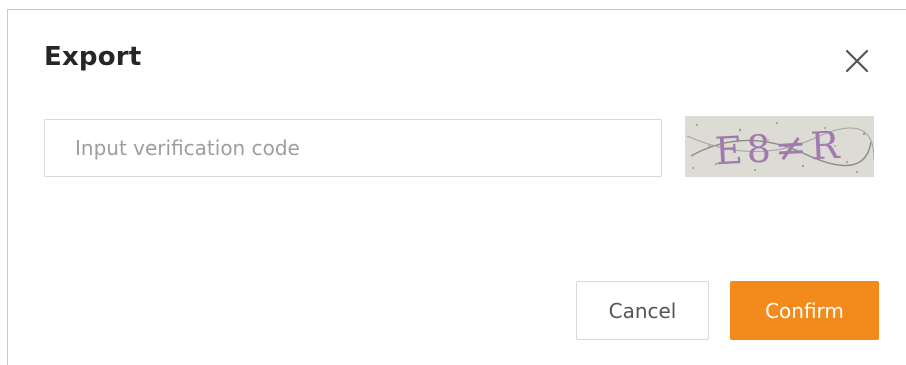 The image size is (906, 365). I want to click on captcha-text: E8≠R, so click(779, 148).